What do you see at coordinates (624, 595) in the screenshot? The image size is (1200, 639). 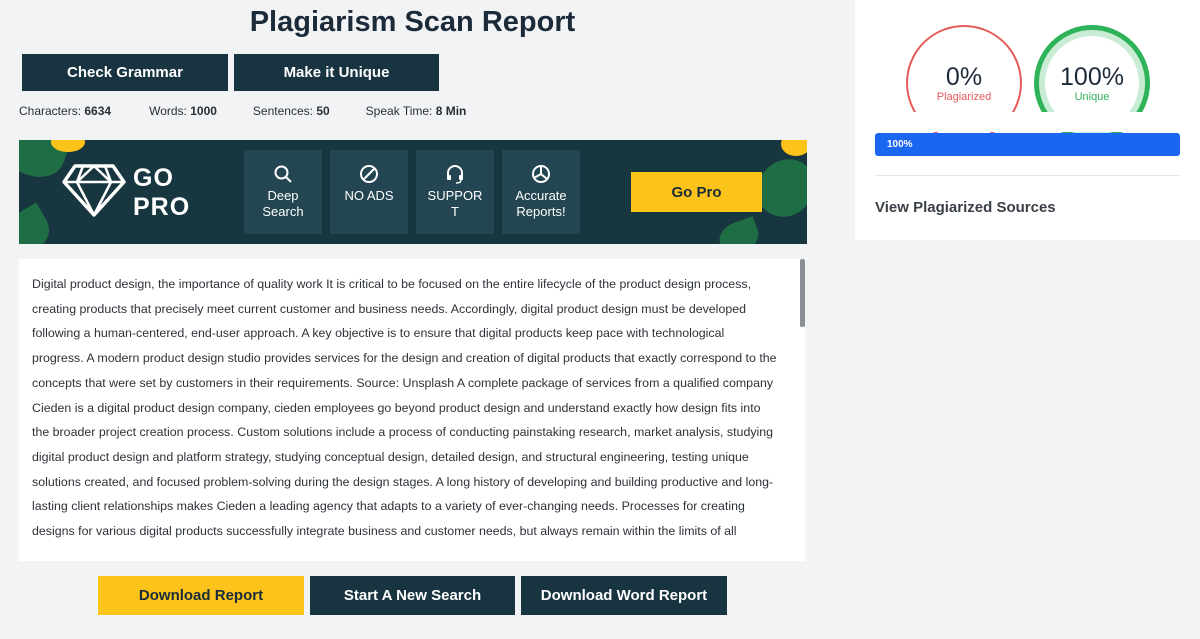 I see `download-word-report-button: Download Word Report` at bounding box center [624, 595].